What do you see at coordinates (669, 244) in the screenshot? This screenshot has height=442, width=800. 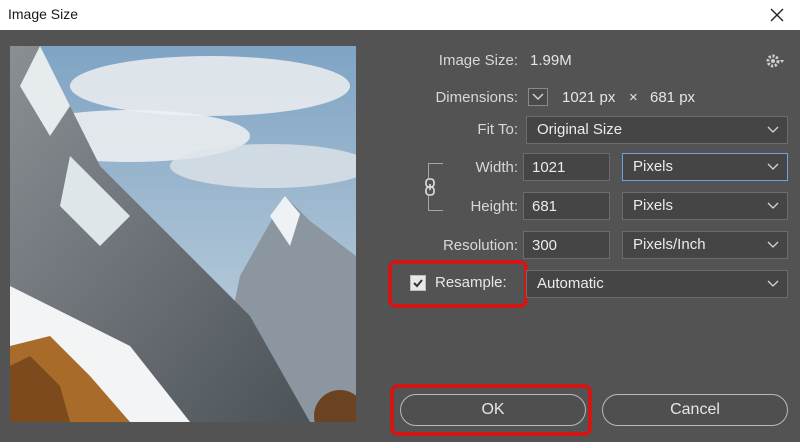 I see `resolution-unit-value: Pixels/Inch` at bounding box center [669, 244].